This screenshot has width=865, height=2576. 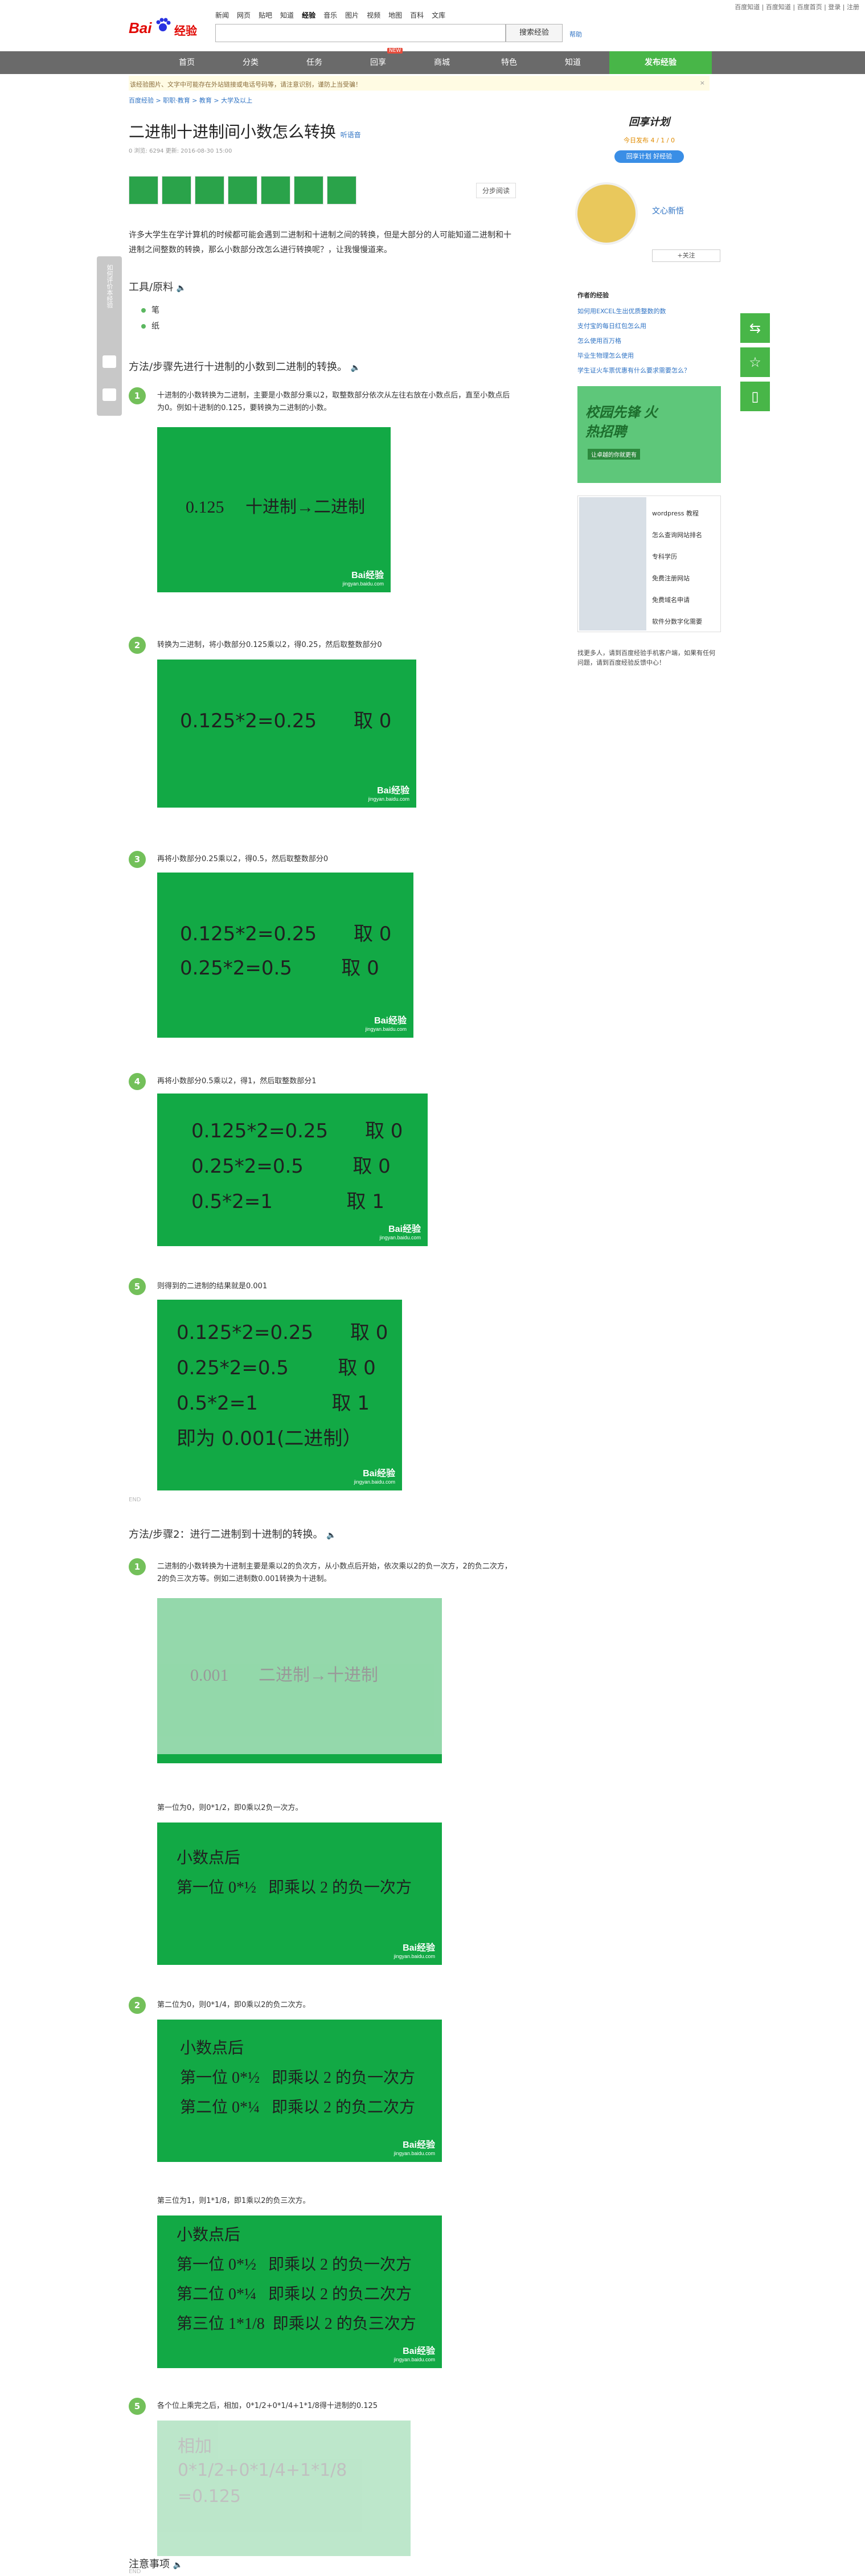 I want to click on main-nav: 首页 分类 任务 回享 商城 特色 知道, so click(x=432, y=62).